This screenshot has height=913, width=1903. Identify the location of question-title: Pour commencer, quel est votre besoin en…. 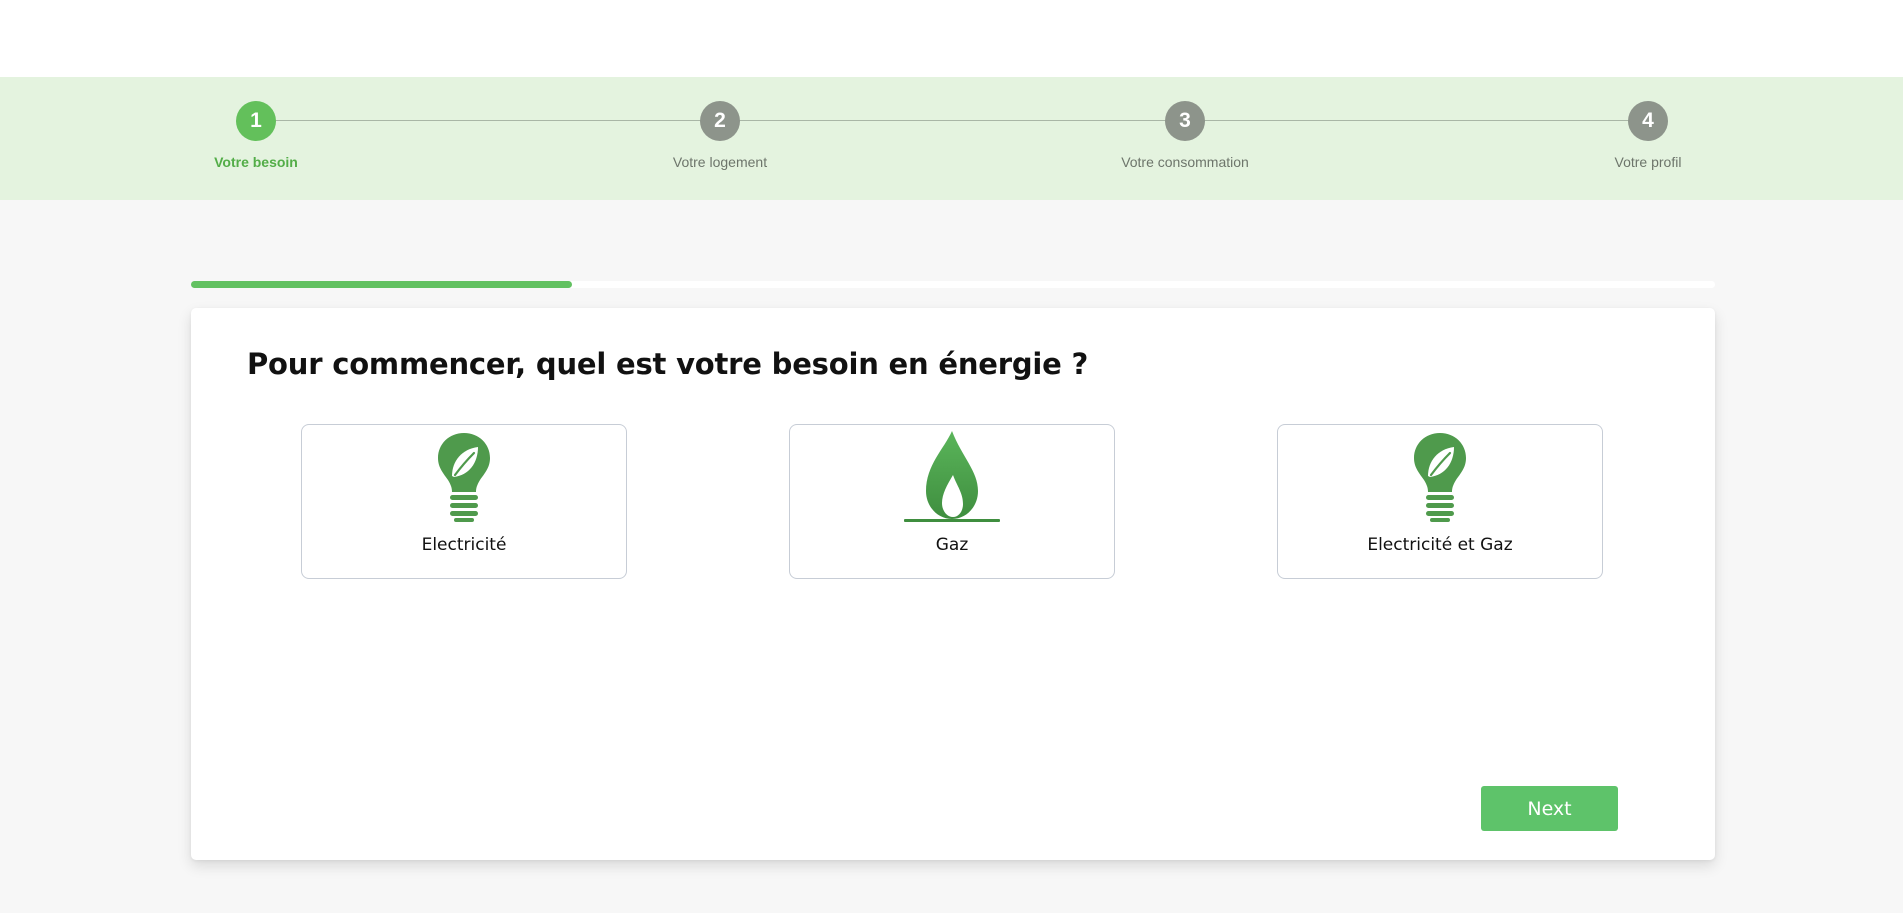
(668, 364).